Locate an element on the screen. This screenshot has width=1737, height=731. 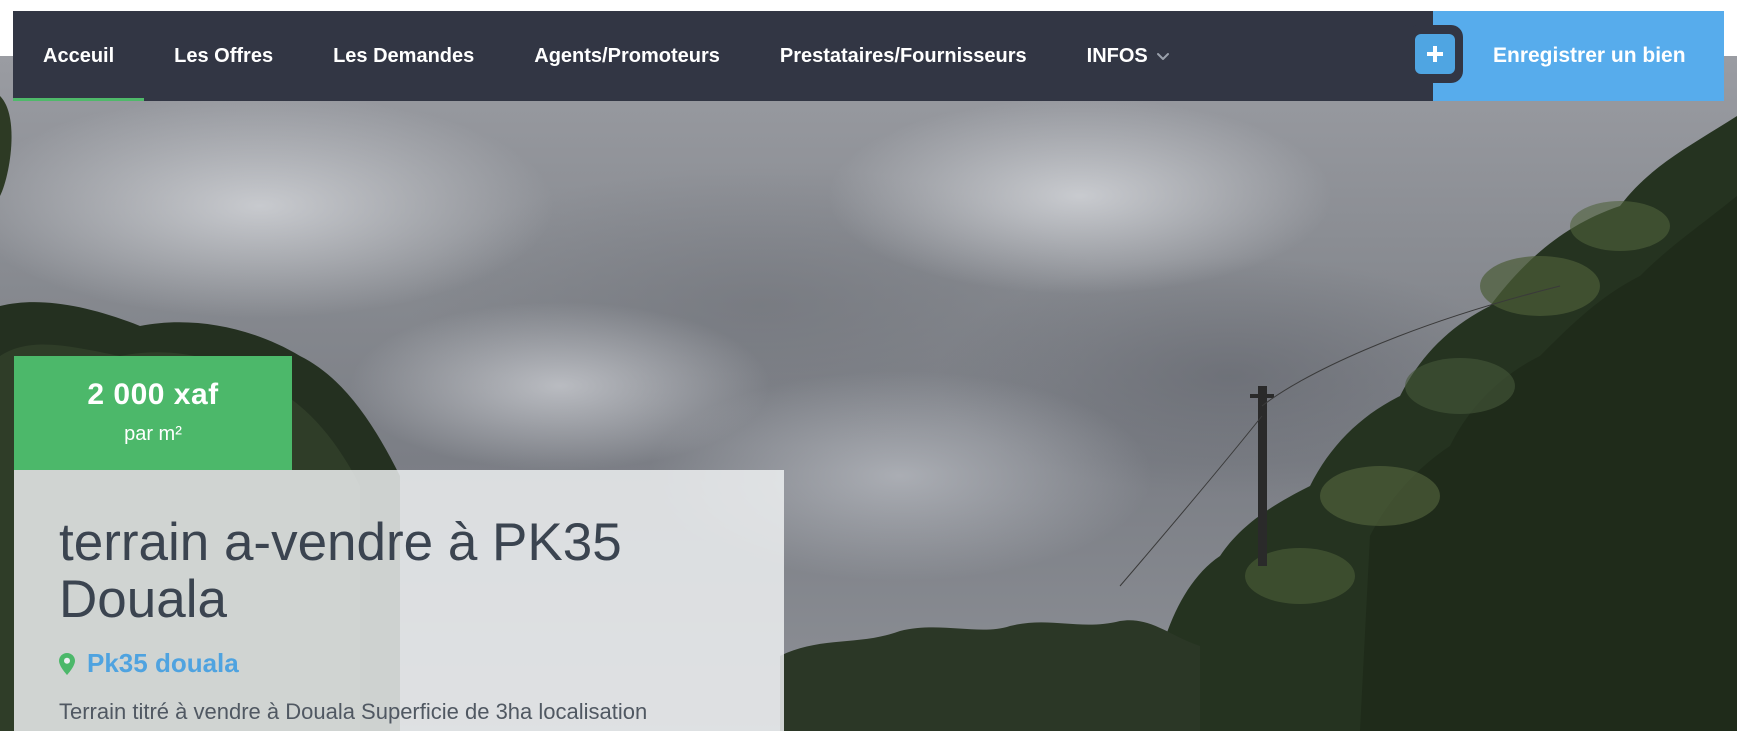
listing-title: terrain a-vendre à PK35 Douala is located at coordinates (379, 571).